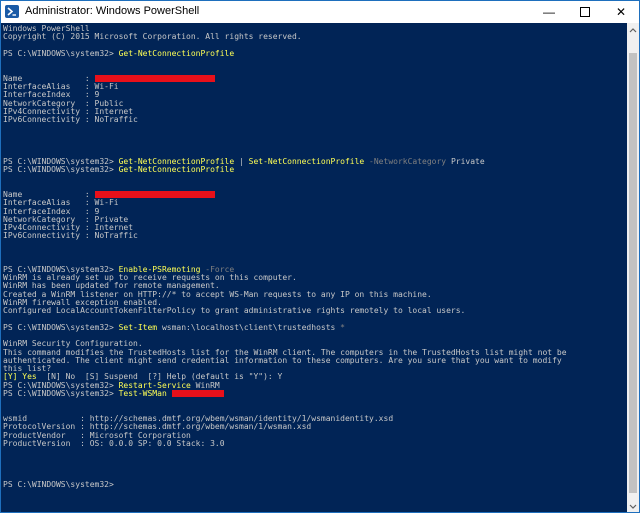 Image resolution: width=640 pixels, height=513 pixels. I want to click on title-bar: Administrator: Windows PowerShell — ✕, so click(320, 12).